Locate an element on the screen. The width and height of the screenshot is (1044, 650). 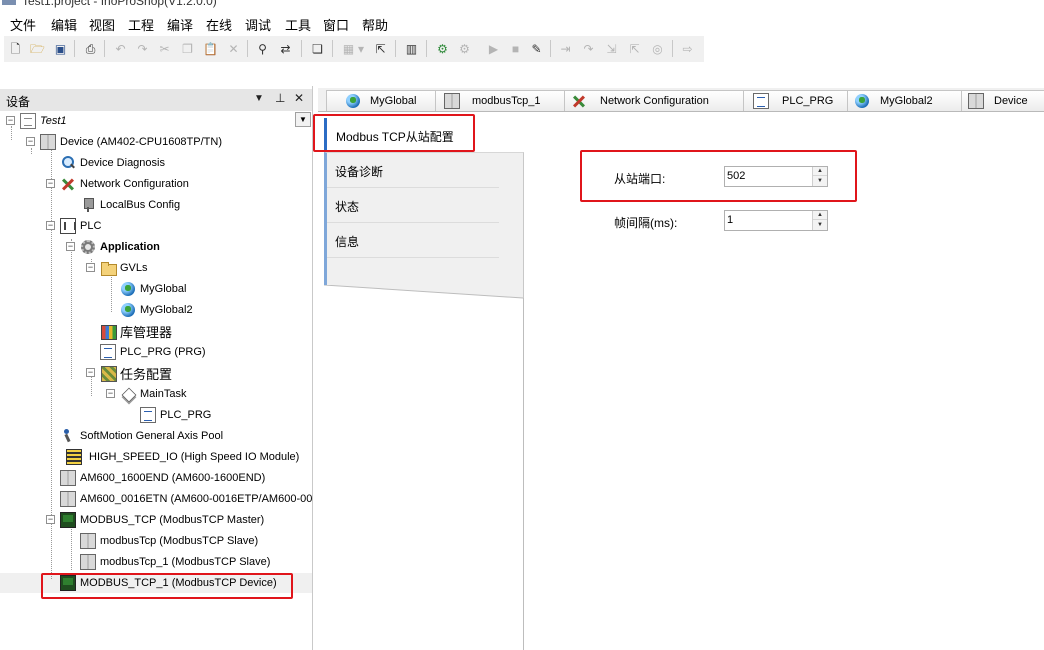
tab-myglobal: MyGlobal is located at coordinates (381, 100).